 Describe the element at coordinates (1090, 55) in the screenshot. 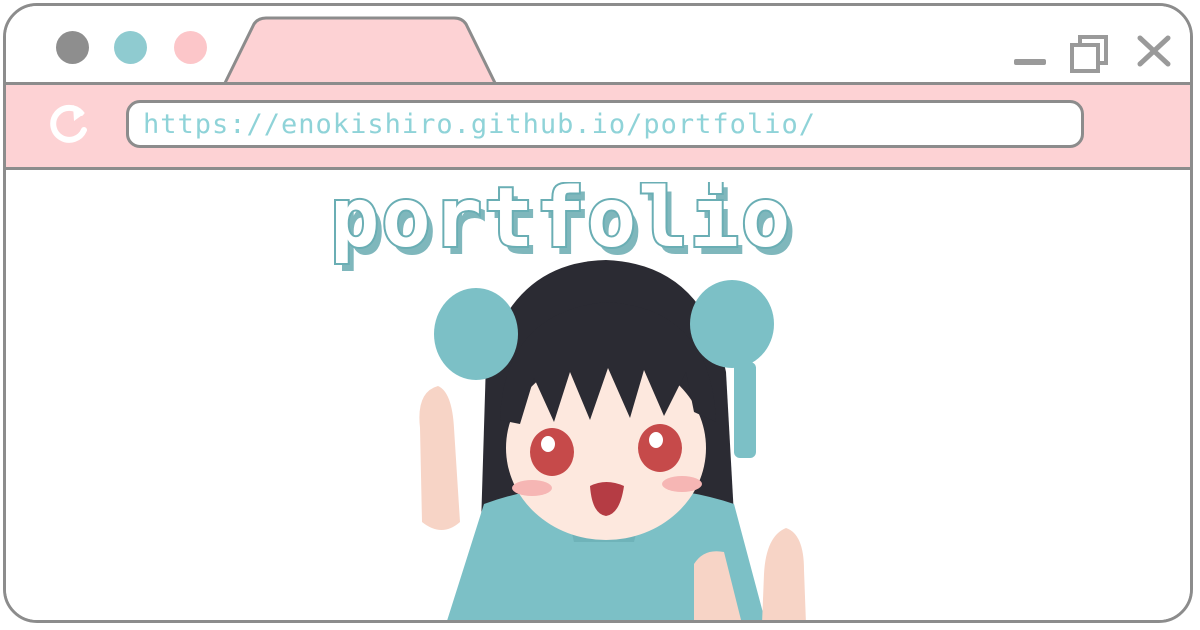

I see `maximize-icon` at that location.